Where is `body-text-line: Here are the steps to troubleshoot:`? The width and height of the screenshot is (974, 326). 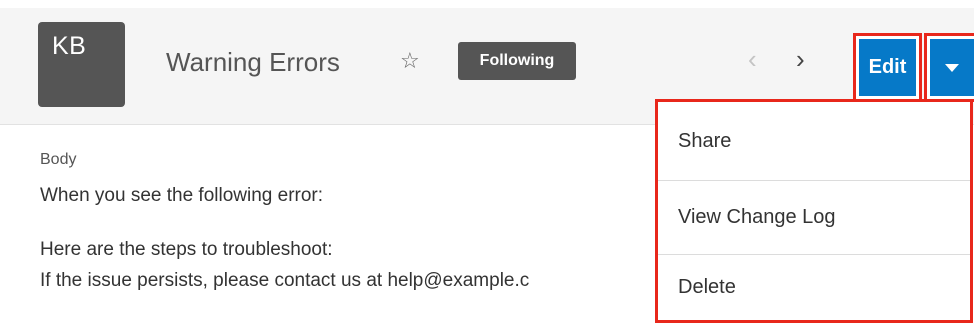
body-text-line: Here are the steps to troubleshoot: is located at coordinates (186, 249).